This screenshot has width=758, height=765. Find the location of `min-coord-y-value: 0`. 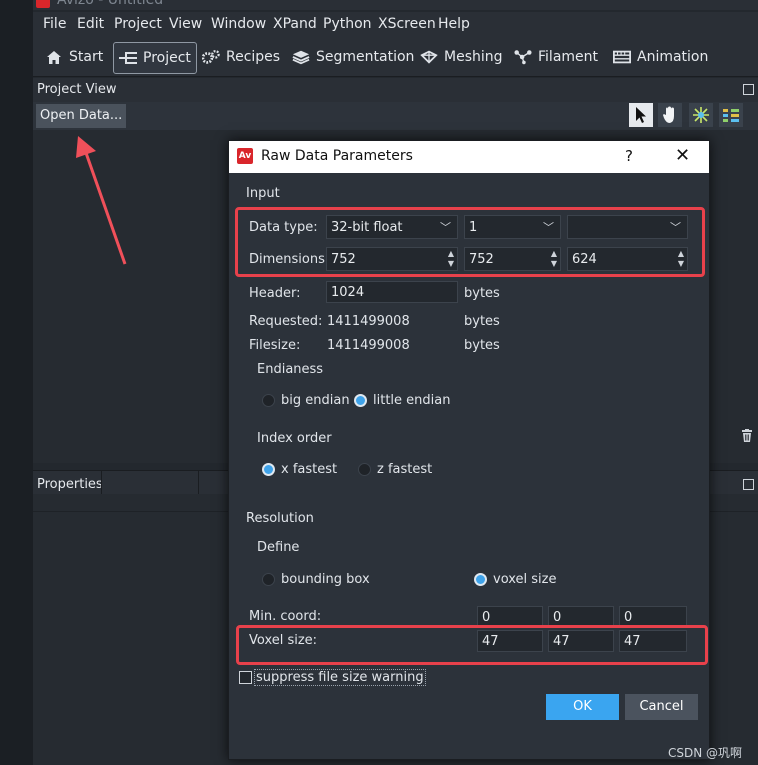

min-coord-y-value: 0 is located at coordinates (557, 617).